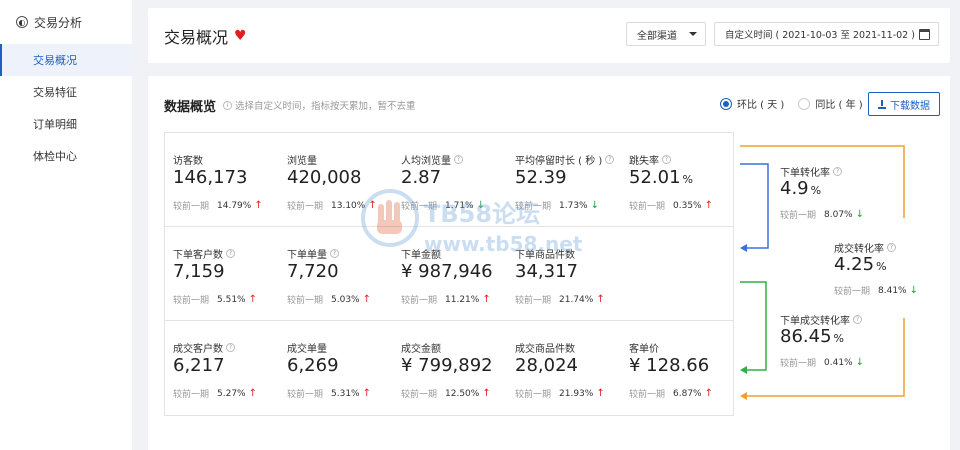 The height and width of the screenshot is (450, 960). I want to click on radio-hb, so click(726, 103).